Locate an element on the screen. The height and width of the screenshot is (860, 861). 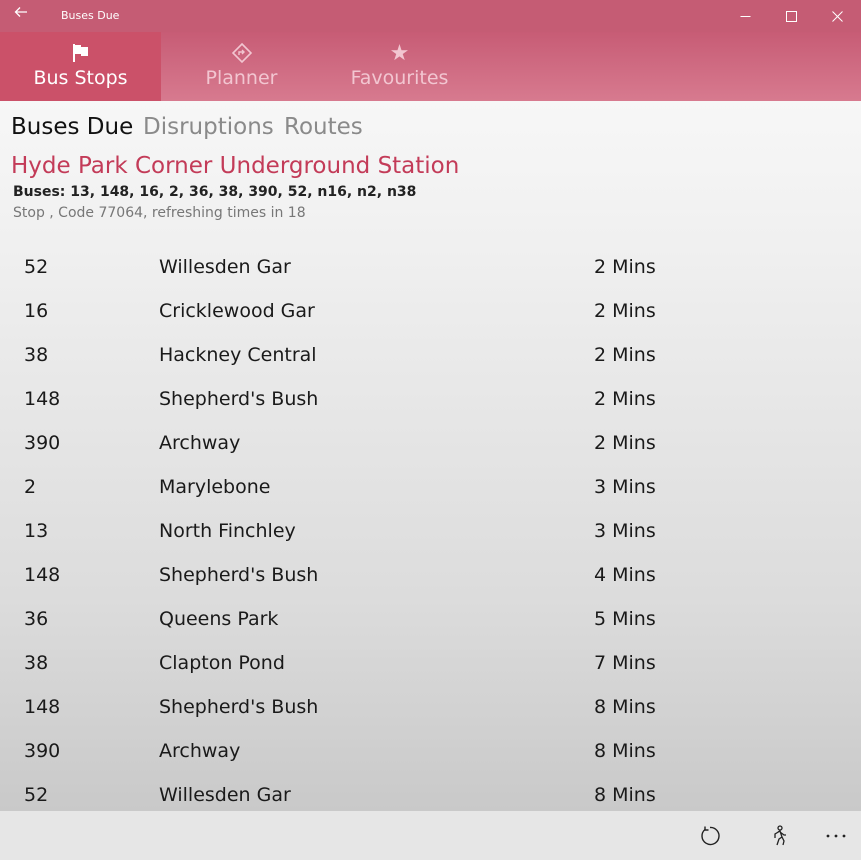
tab-favourites: ★ Favourites is located at coordinates (399, 66).